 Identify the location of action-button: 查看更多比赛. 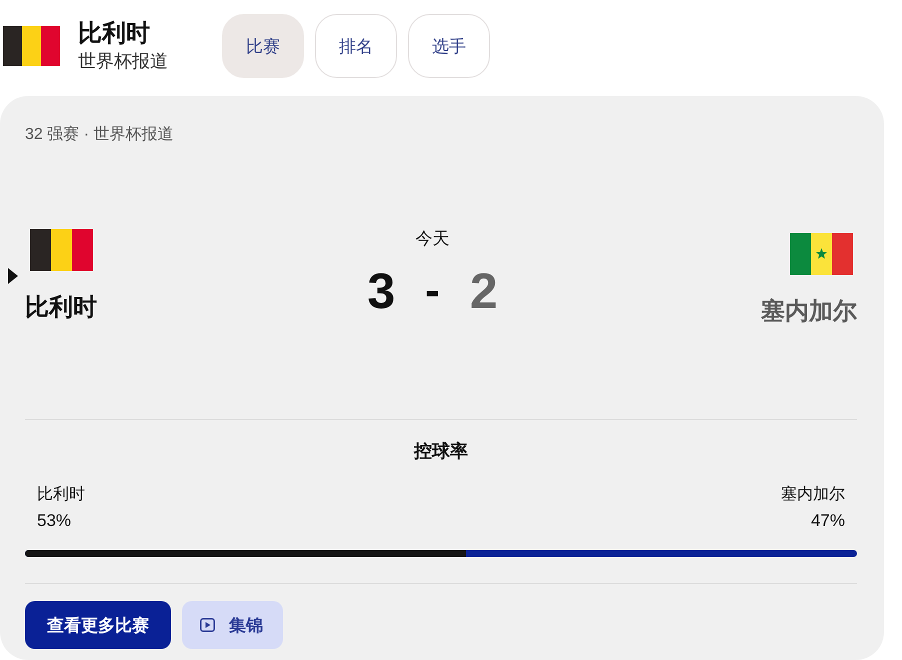
(98, 625).